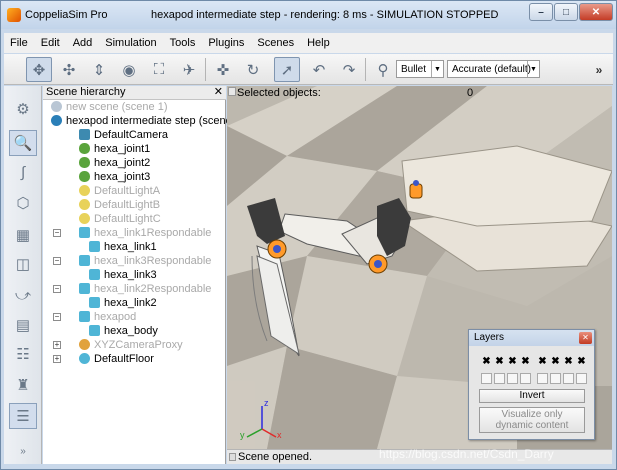 Image resolution: width=617 pixels, height=470 pixels. What do you see at coordinates (145, 233) in the screenshot?
I see `tree-item: hexa_link1Respondable` at bounding box center [145, 233].